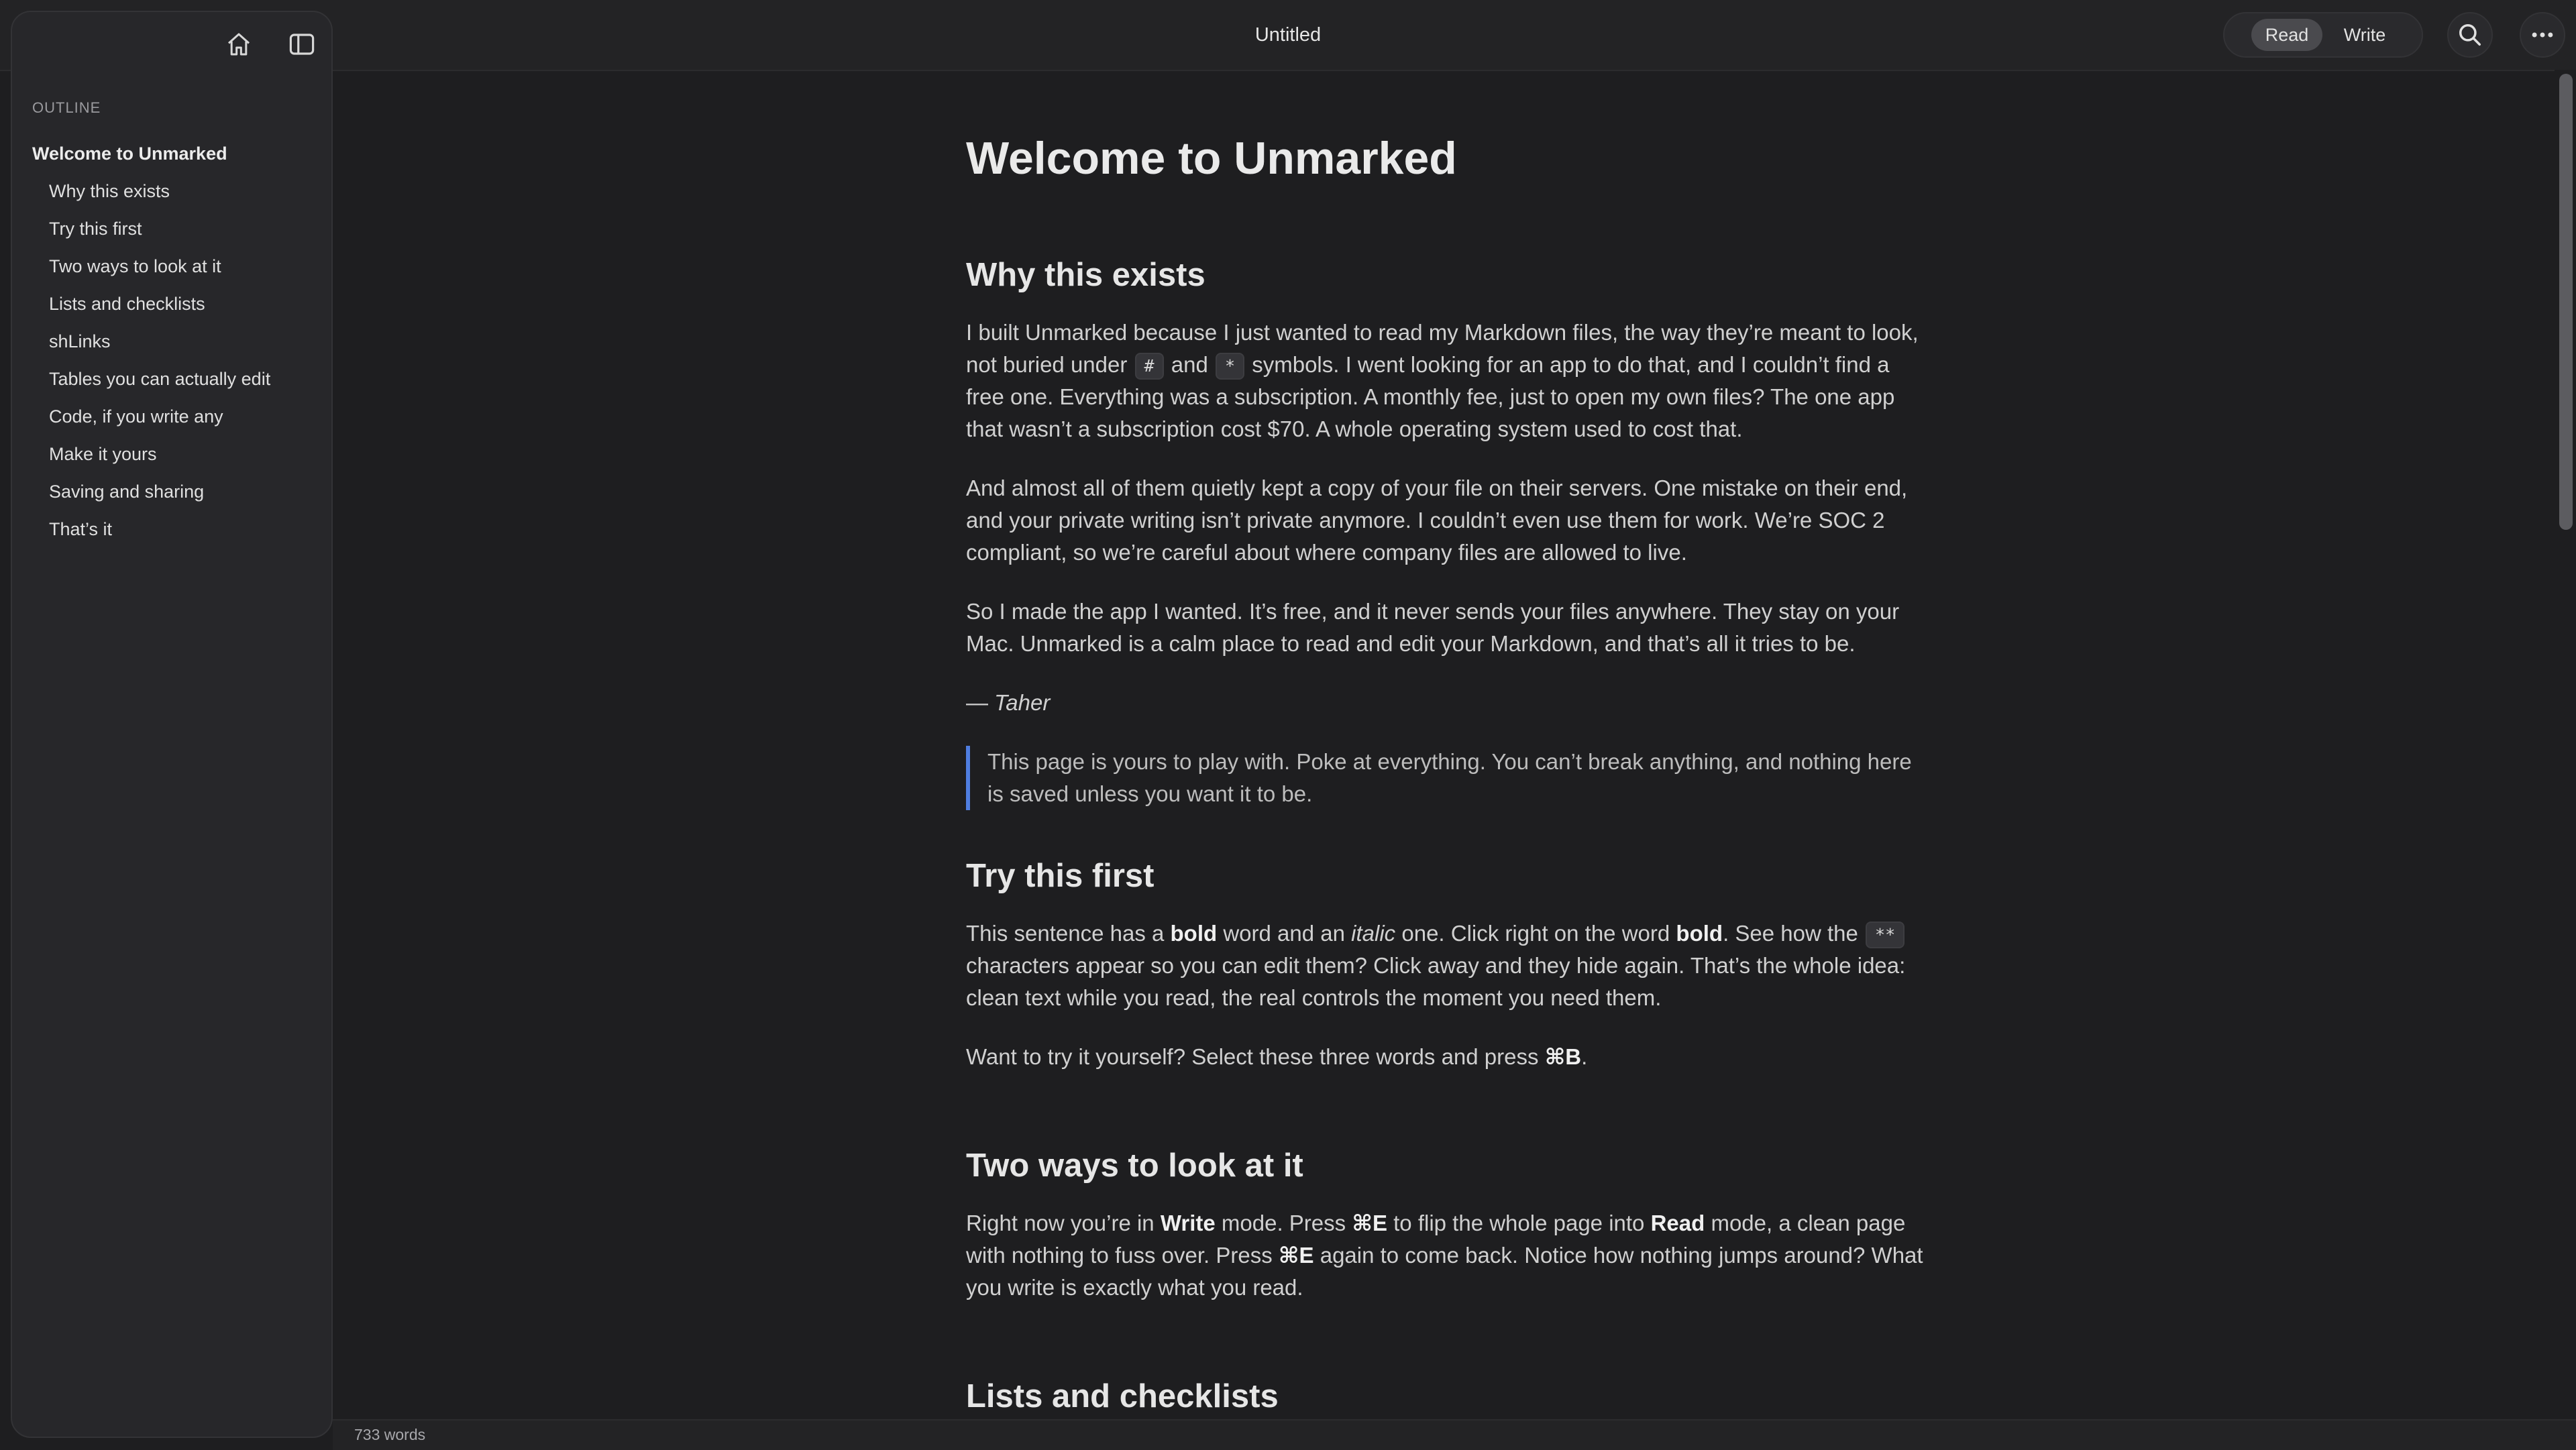 This screenshot has width=2576, height=1450. Describe the element at coordinates (136, 416) in the screenshot. I see `outline-item-code: Code, if you write any` at that location.